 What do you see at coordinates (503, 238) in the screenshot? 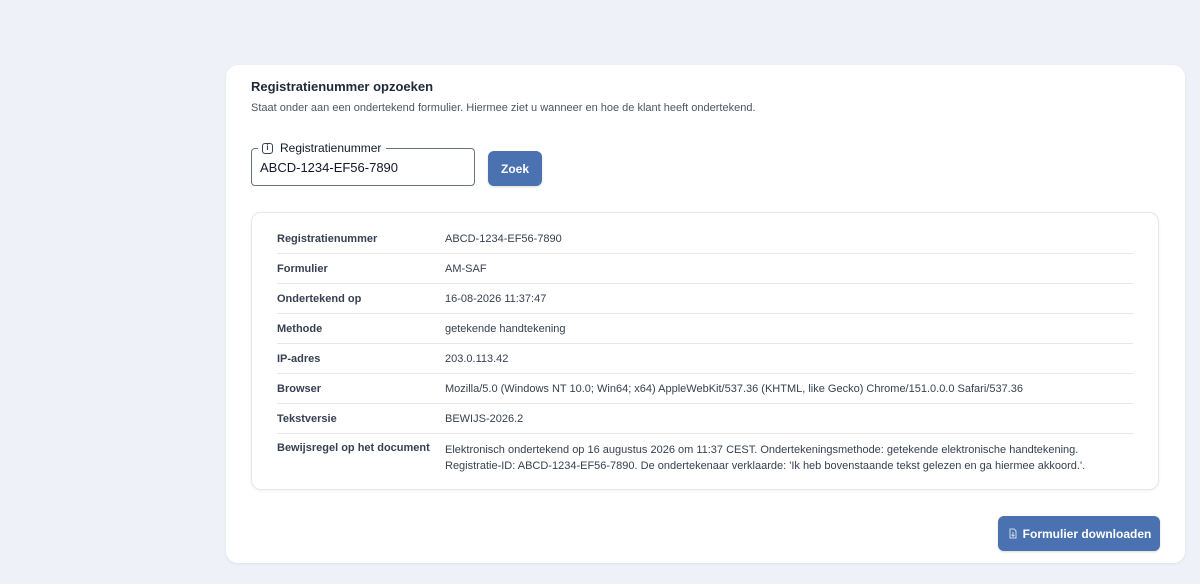
I see `detail-value: ABCD-1234-EF56-7890` at bounding box center [503, 238].